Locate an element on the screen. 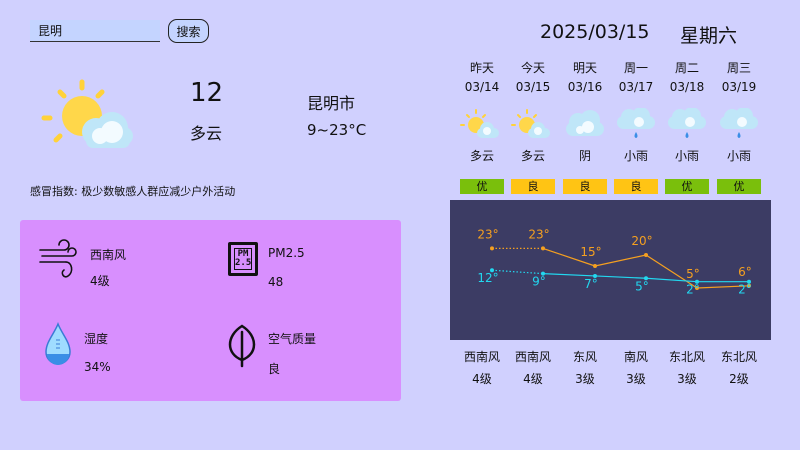 This screenshot has width=800, height=450. temperature-chart: 23° 23° 15° 20° 5° 6° 12° 9° 7° 5° 2° 2° is located at coordinates (614, 262).